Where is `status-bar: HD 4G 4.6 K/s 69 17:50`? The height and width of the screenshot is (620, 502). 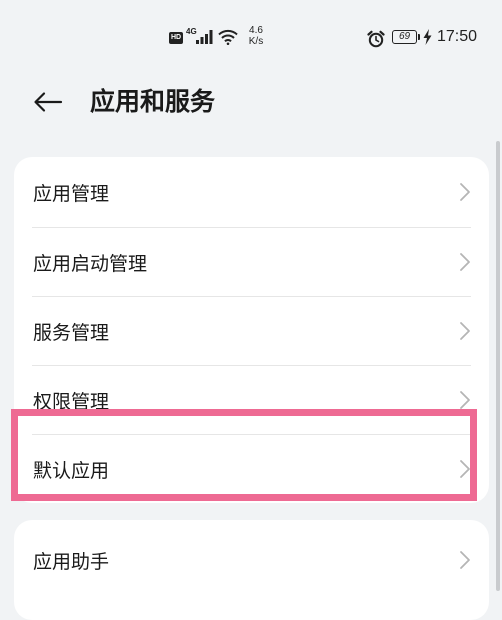 status-bar: HD 4G 4.6 K/s 69 17:50 is located at coordinates (251, 38).